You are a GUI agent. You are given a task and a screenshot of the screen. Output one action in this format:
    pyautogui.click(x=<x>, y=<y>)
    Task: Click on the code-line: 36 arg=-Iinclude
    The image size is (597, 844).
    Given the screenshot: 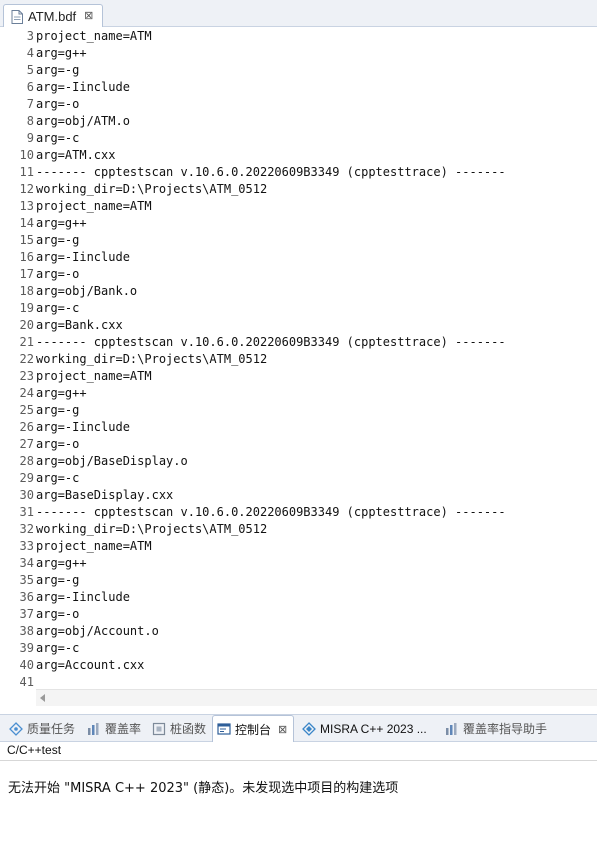 What is the action you would take?
    pyautogui.click(x=298, y=597)
    